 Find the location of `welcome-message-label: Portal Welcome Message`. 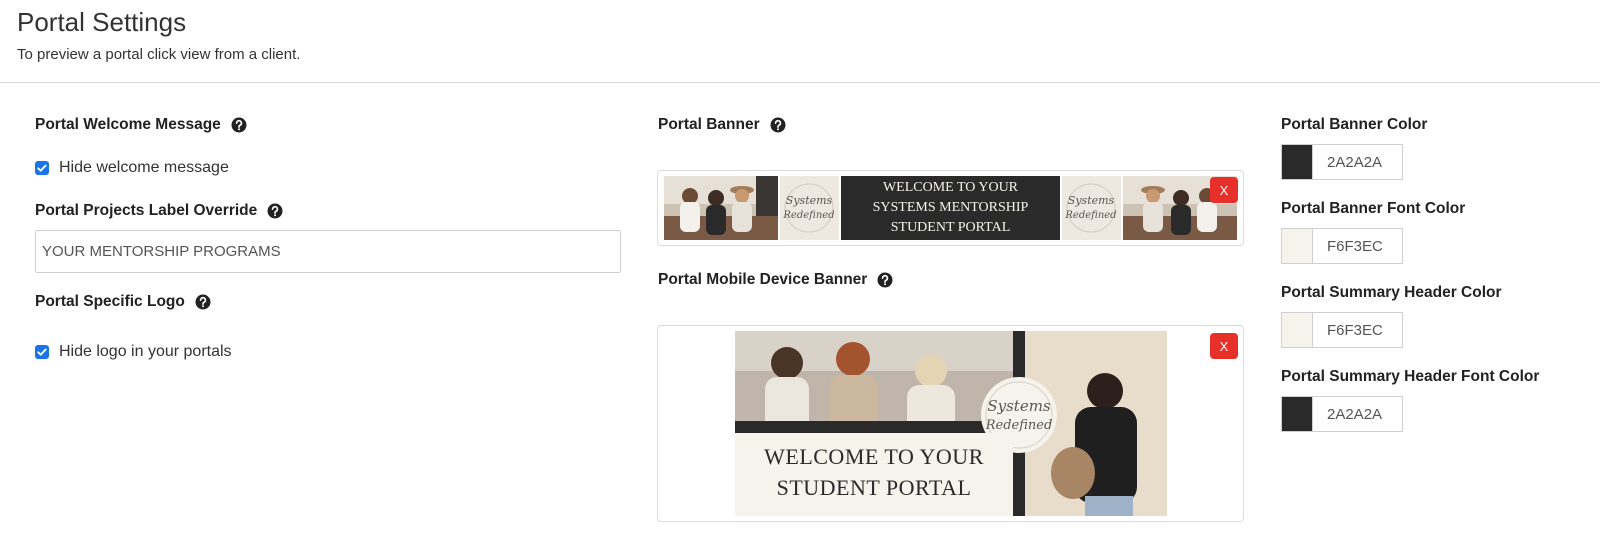

welcome-message-label: Portal Welcome Message is located at coordinates (141, 125).